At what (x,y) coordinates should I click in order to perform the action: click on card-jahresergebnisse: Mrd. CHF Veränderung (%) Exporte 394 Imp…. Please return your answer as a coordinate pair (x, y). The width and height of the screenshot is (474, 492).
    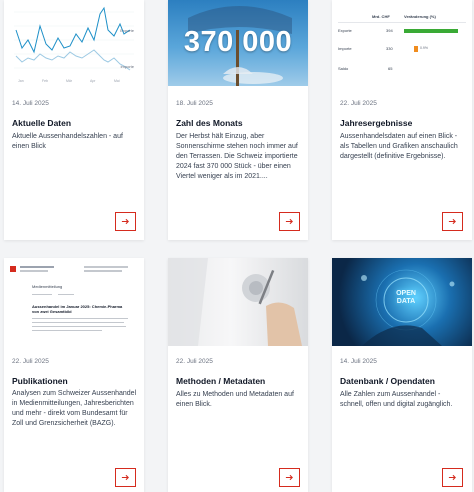
    Looking at the image, I should click on (402, 120).